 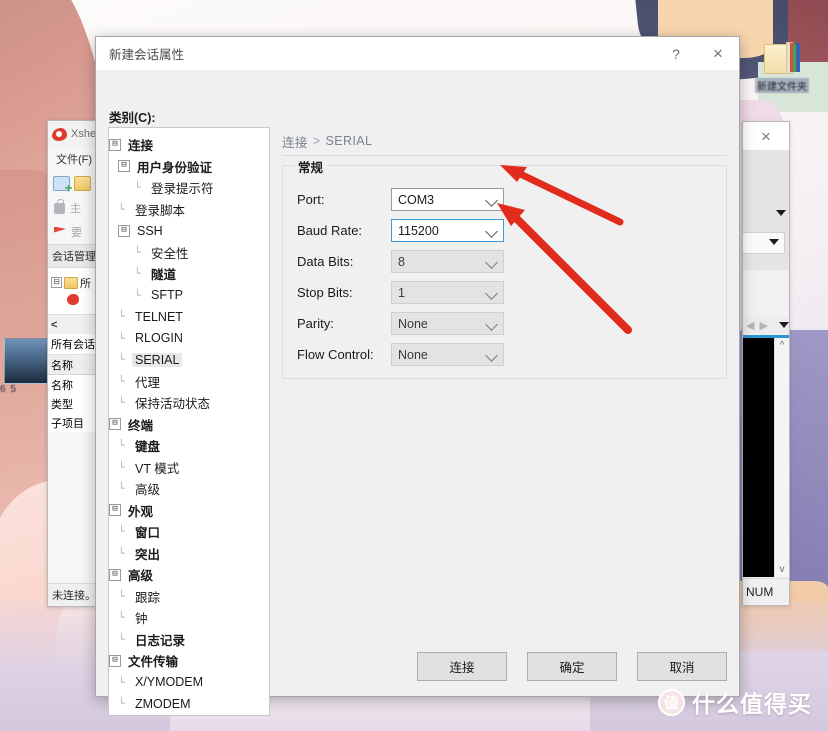 What do you see at coordinates (750, 325) in the screenshot?
I see `tab-prev-icon: ◀` at bounding box center [750, 325].